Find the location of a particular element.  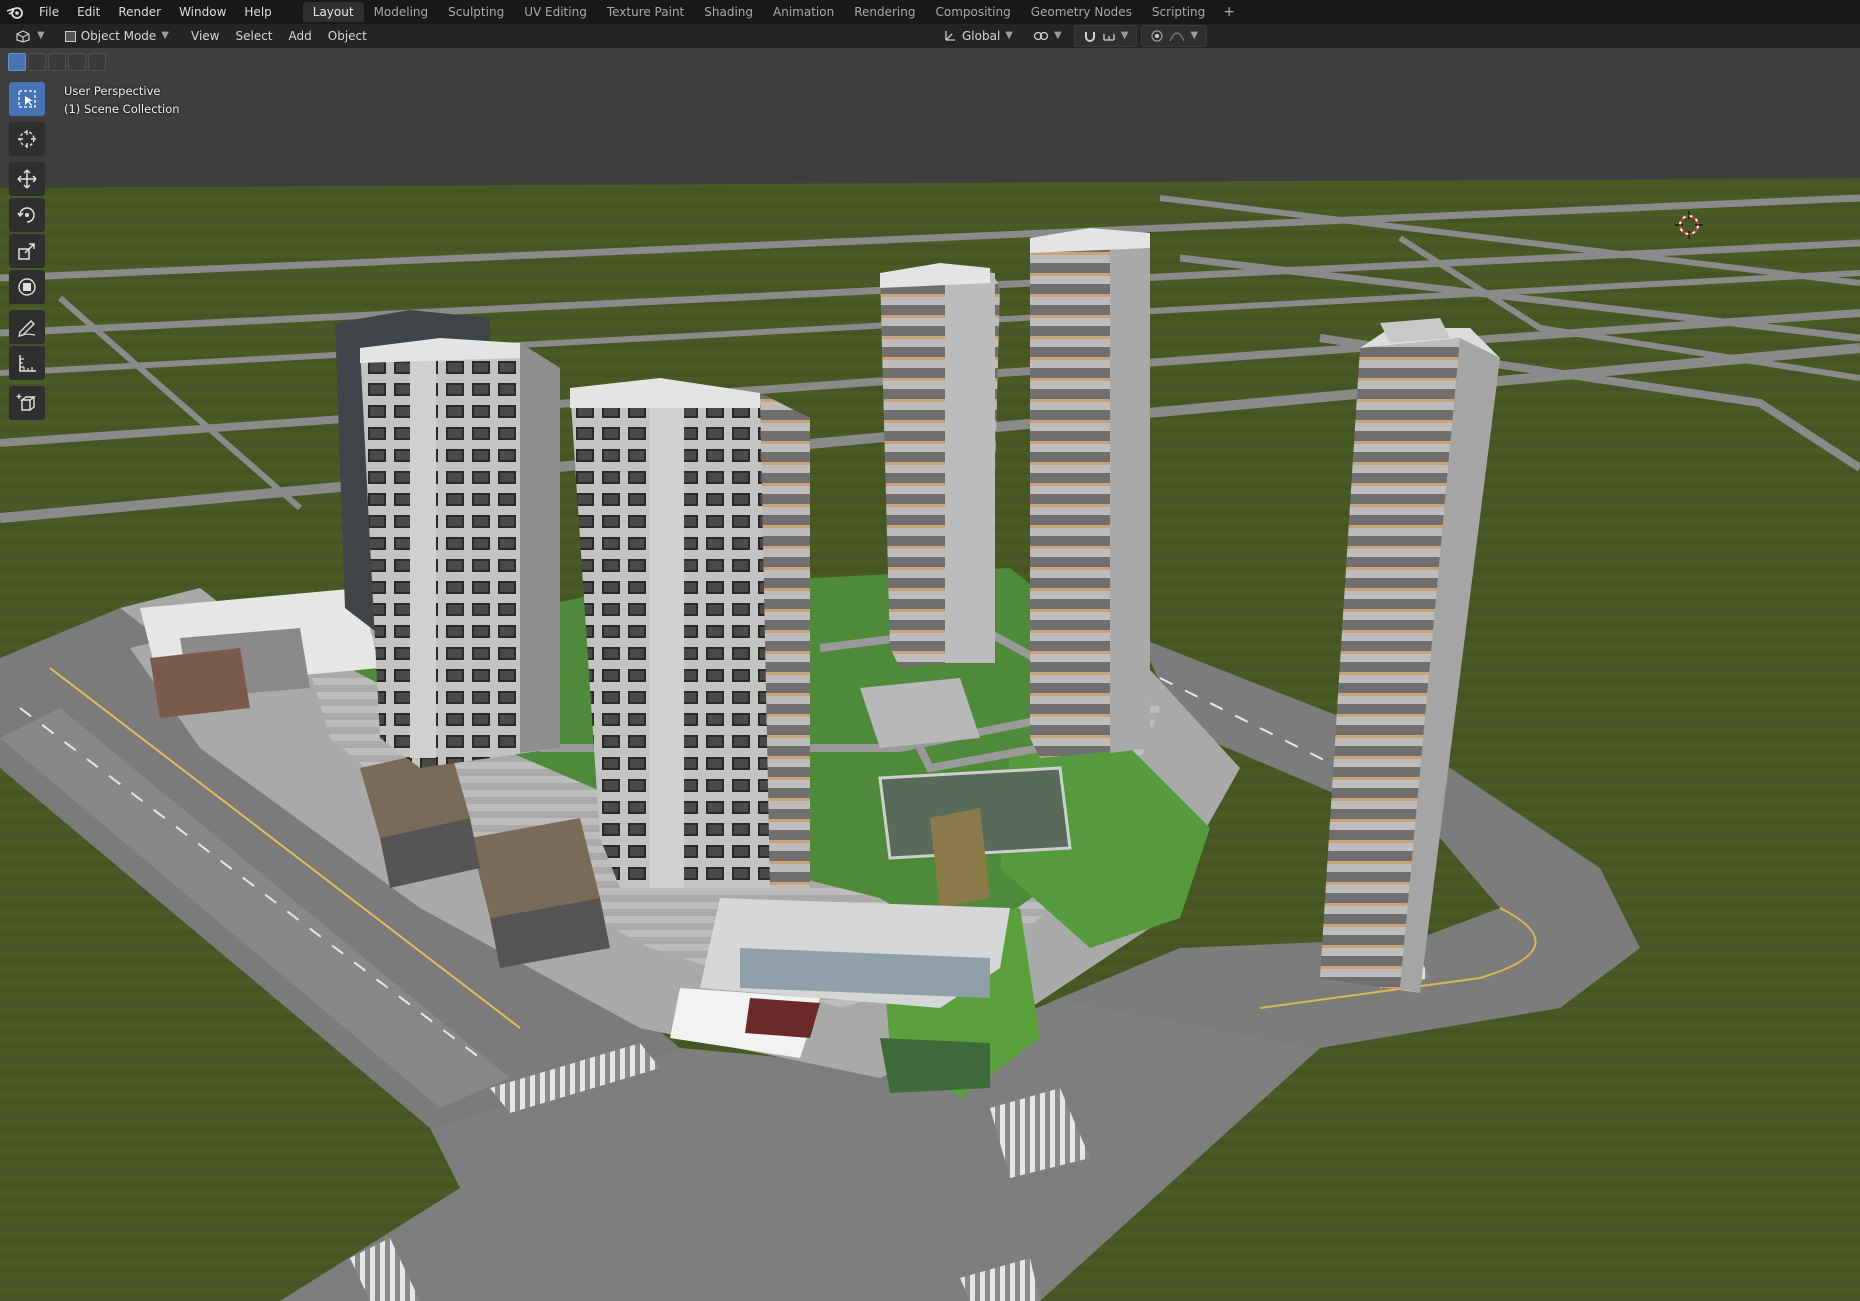

orientation-label: Global is located at coordinates (981, 36).